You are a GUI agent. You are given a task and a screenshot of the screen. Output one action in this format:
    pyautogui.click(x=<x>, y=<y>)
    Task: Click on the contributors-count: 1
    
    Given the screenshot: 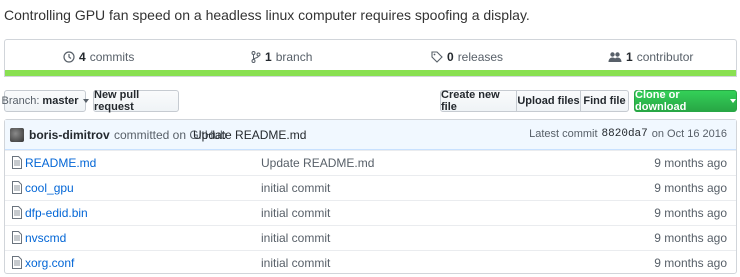 What is the action you would take?
    pyautogui.click(x=629, y=57)
    